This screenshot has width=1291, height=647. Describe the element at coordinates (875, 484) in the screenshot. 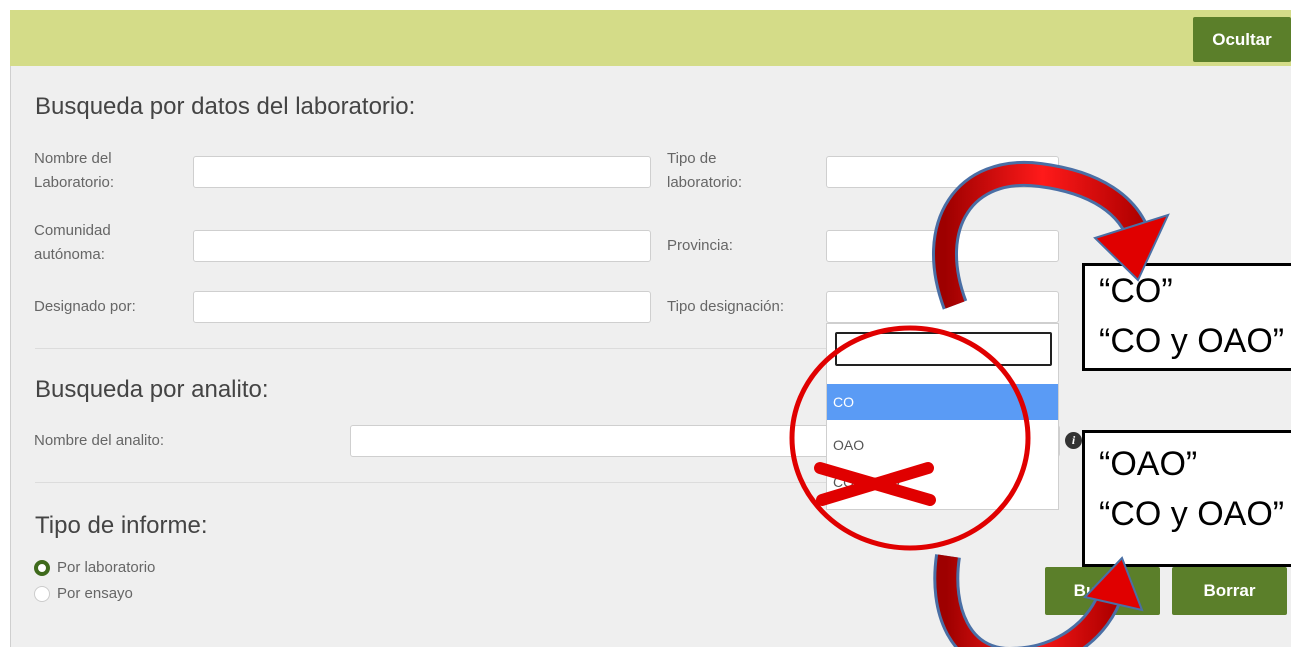

I see `cross-mark` at that location.